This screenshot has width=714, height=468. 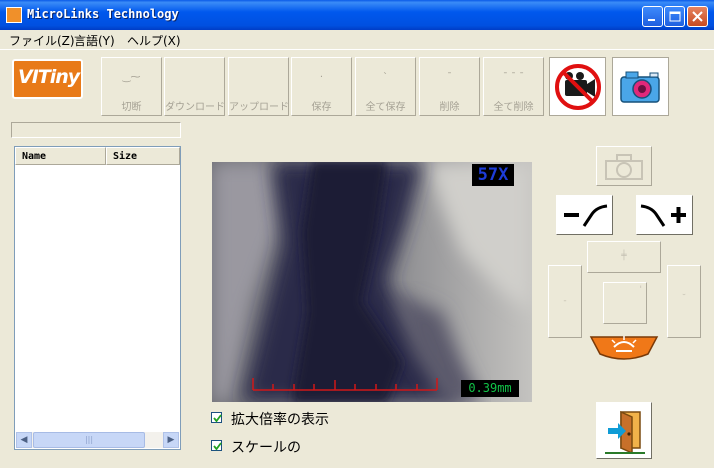 What do you see at coordinates (321, 86) in the screenshot?
I see `save-button: · 保存` at bounding box center [321, 86].